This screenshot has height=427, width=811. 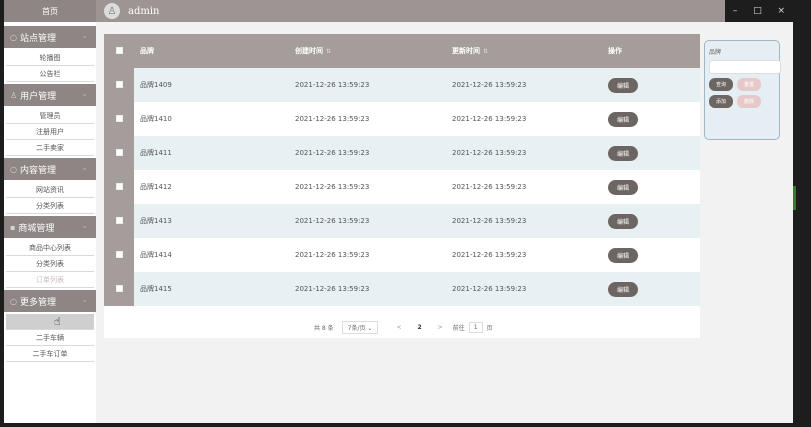 I want to click on column-header-updated: 更新时间 ⇅, so click(x=524, y=51).